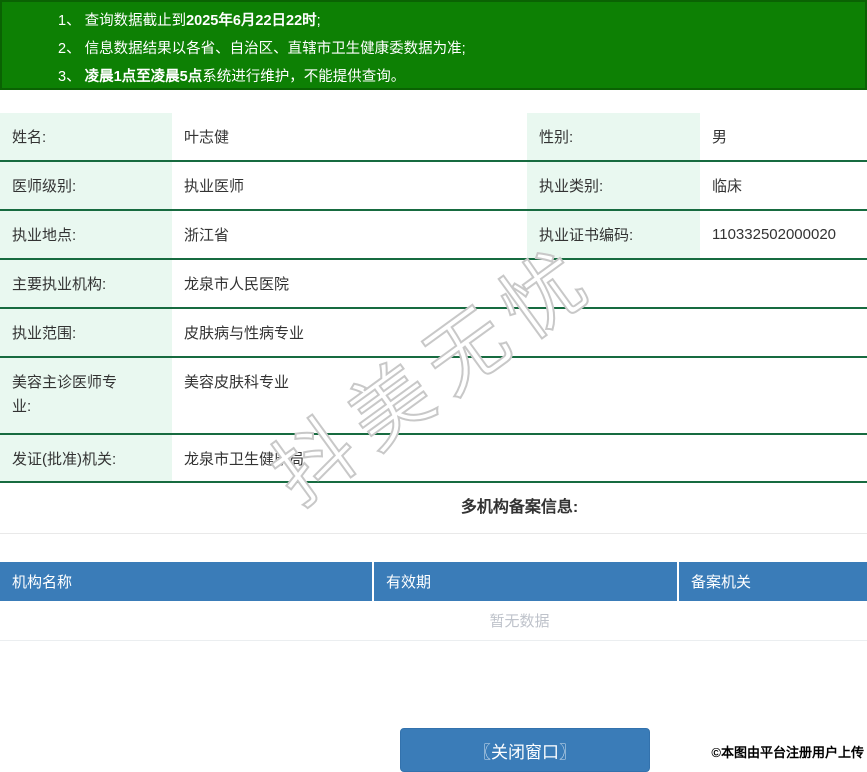  I want to click on table-row-location-certno: 执业地点: 浙江省 执业证书编码: 110332502000020, so click(433, 235).